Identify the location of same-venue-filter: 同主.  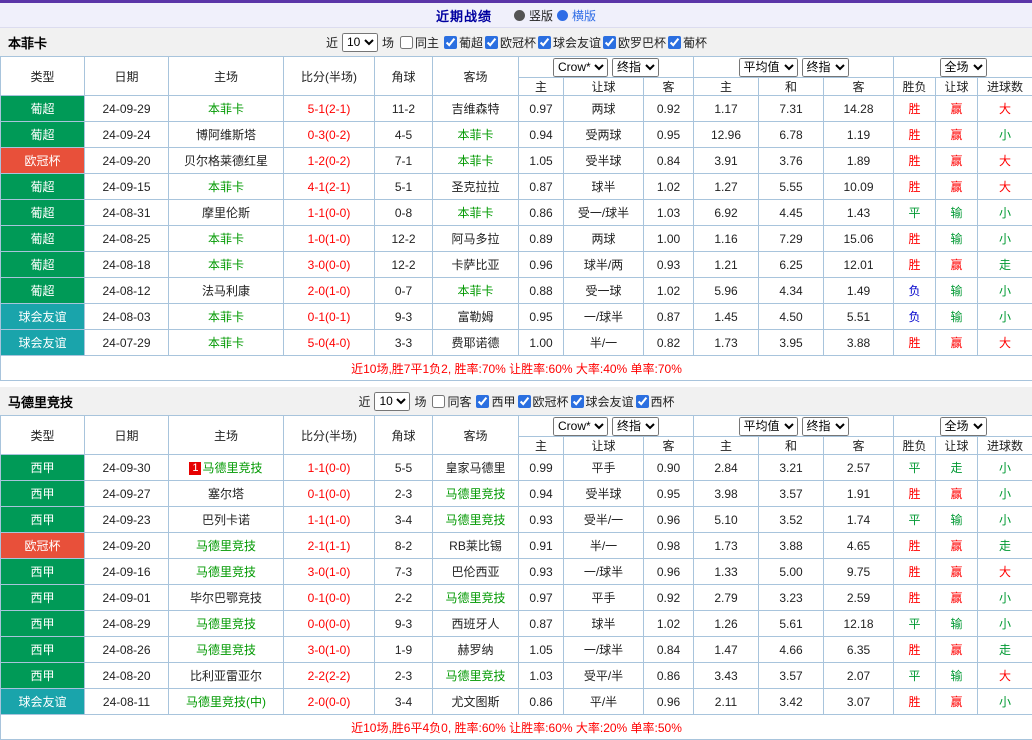
(419, 42).